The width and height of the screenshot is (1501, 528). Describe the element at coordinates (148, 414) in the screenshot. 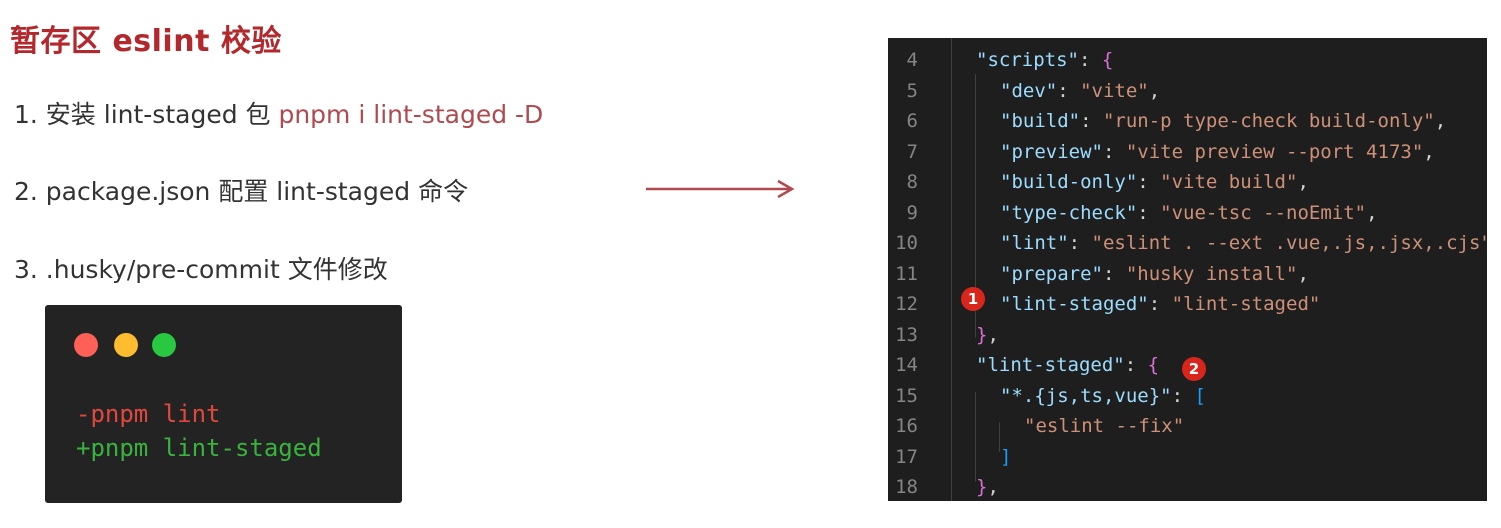

I see `terminal-removed-line: -pnpm lint` at that location.